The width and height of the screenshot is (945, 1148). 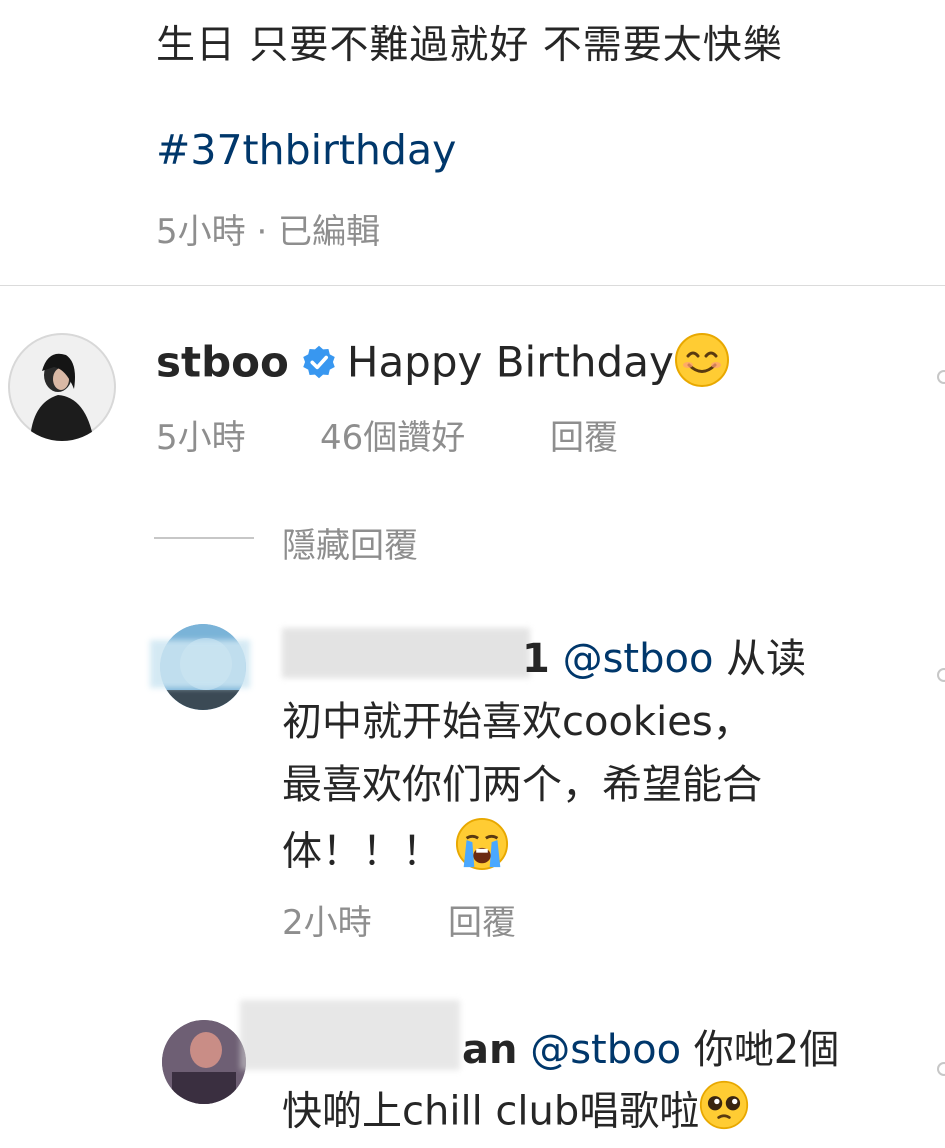 I want to click on comment-text: 快啲上chill club唱歌啦, so click(x=491, y=1111).